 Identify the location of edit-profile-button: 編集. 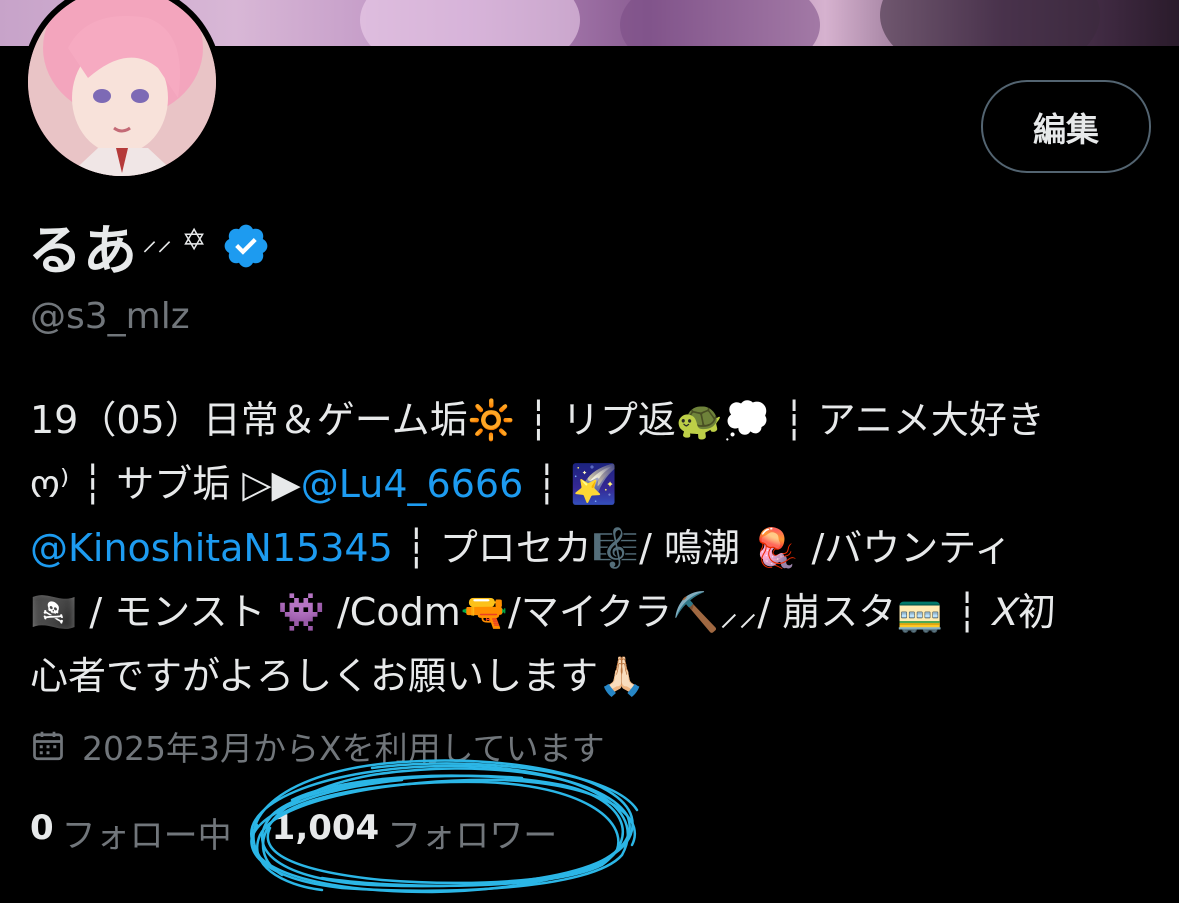
(1066, 126).